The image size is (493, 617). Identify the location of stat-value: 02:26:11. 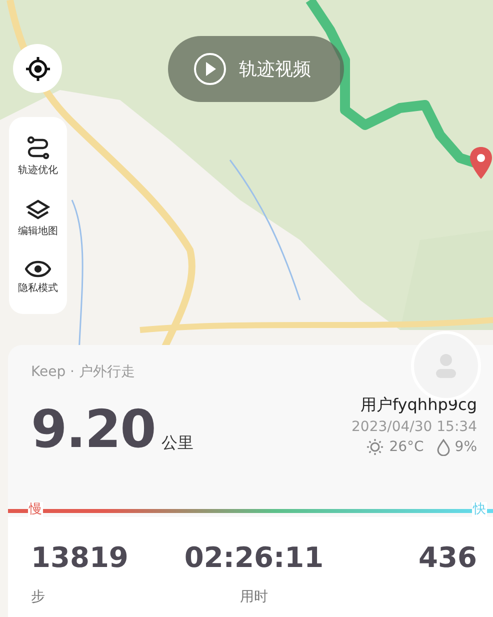
(254, 557).